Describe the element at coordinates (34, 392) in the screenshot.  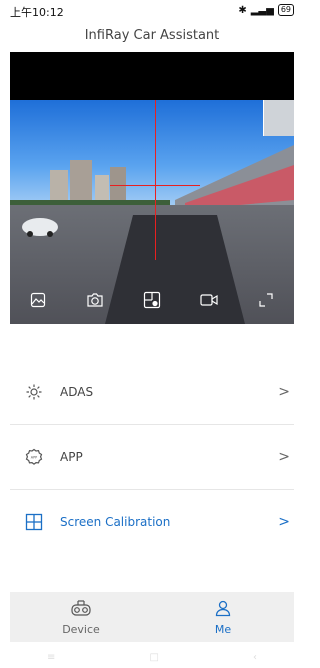
I see `gear-icon` at that location.